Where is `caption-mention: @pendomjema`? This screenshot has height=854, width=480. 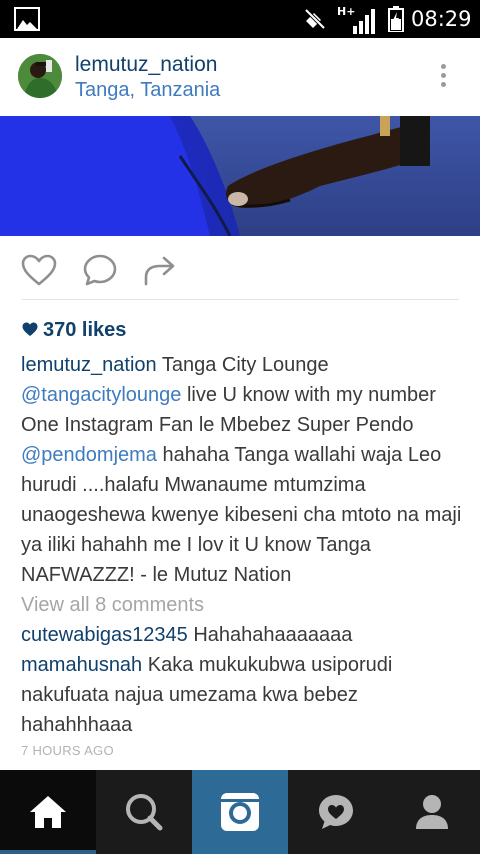
caption-mention: @pendomjema is located at coordinates (89, 455).